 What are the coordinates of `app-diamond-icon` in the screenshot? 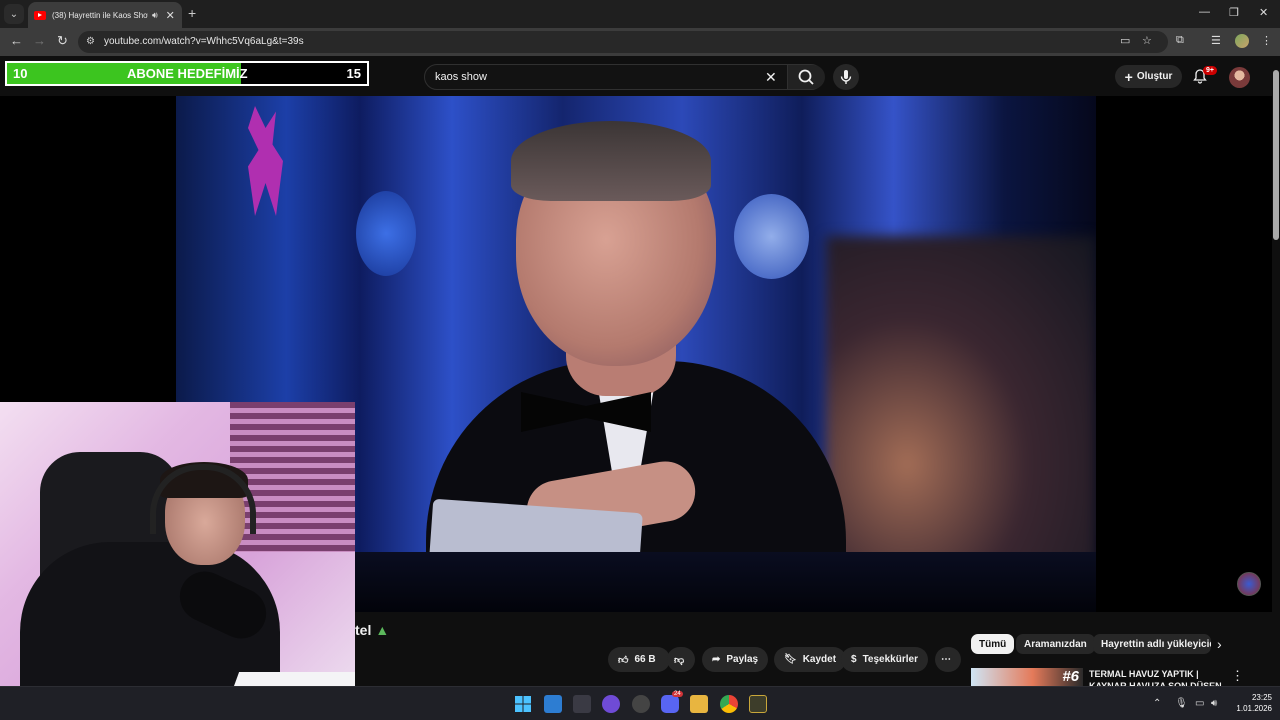 It's located at (611, 704).